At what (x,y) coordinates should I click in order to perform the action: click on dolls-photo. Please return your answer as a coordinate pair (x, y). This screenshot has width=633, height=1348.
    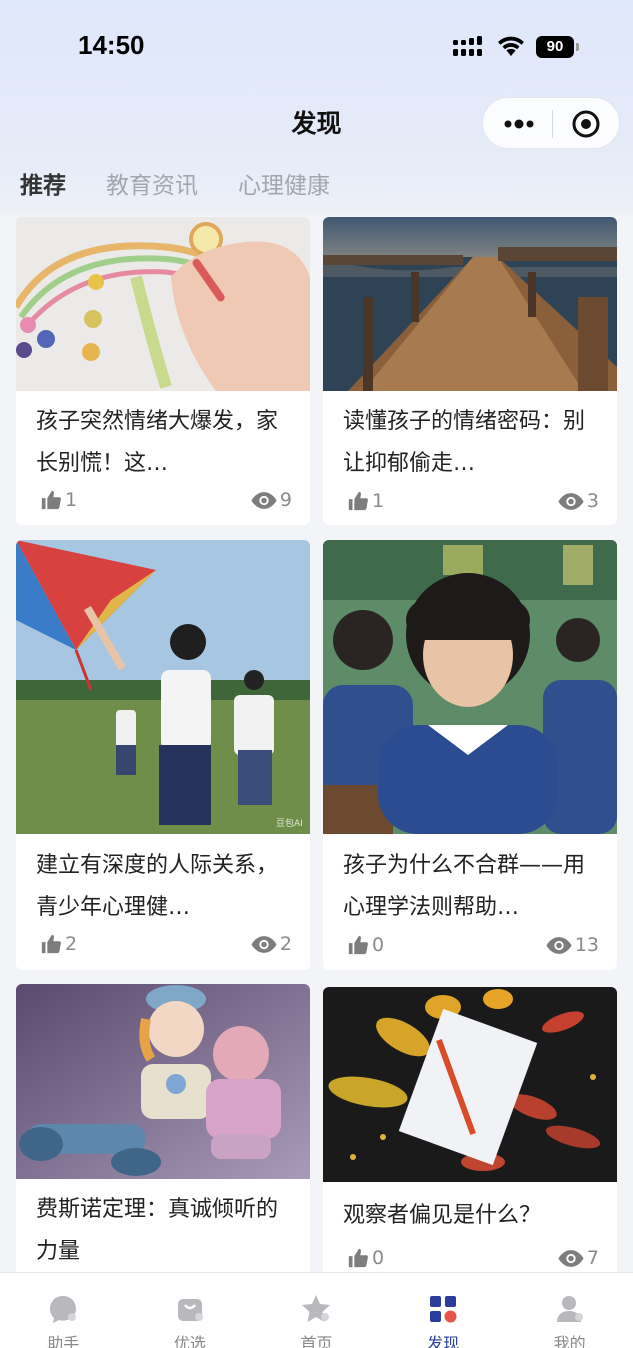
    Looking at the image, I should click on (163, 1081).